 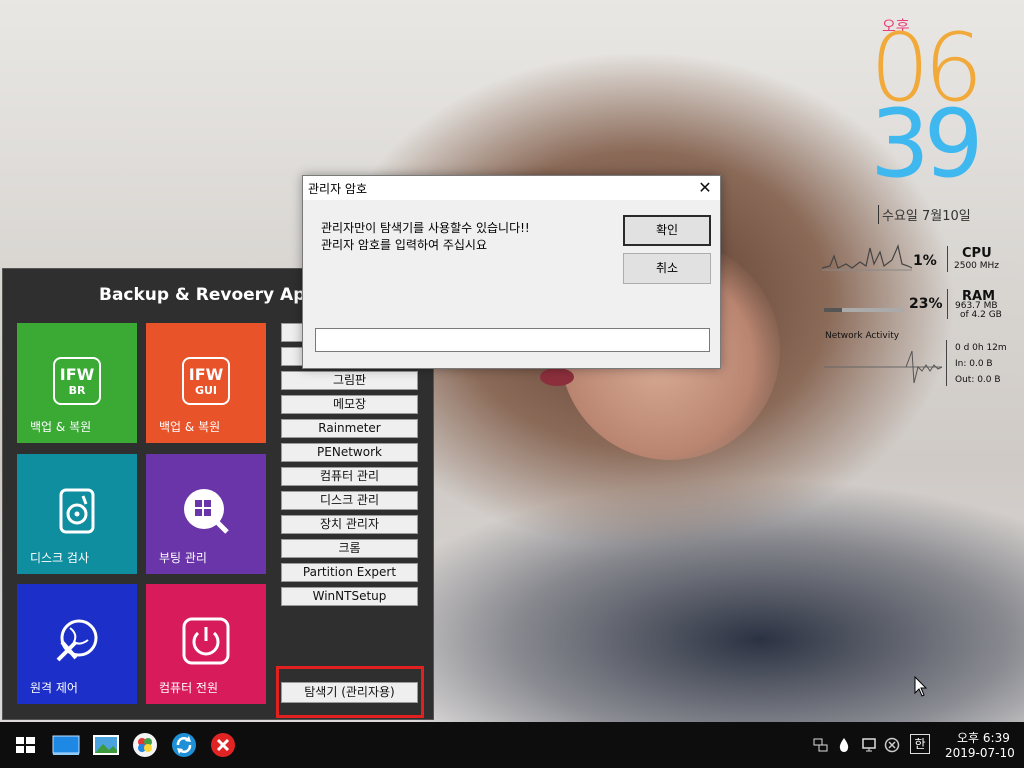 What do you see at coordinates (206, 390) in the screenshot?
I see `ifw-gui-badge-bottom: GUI` at bounding box center [206, 390].